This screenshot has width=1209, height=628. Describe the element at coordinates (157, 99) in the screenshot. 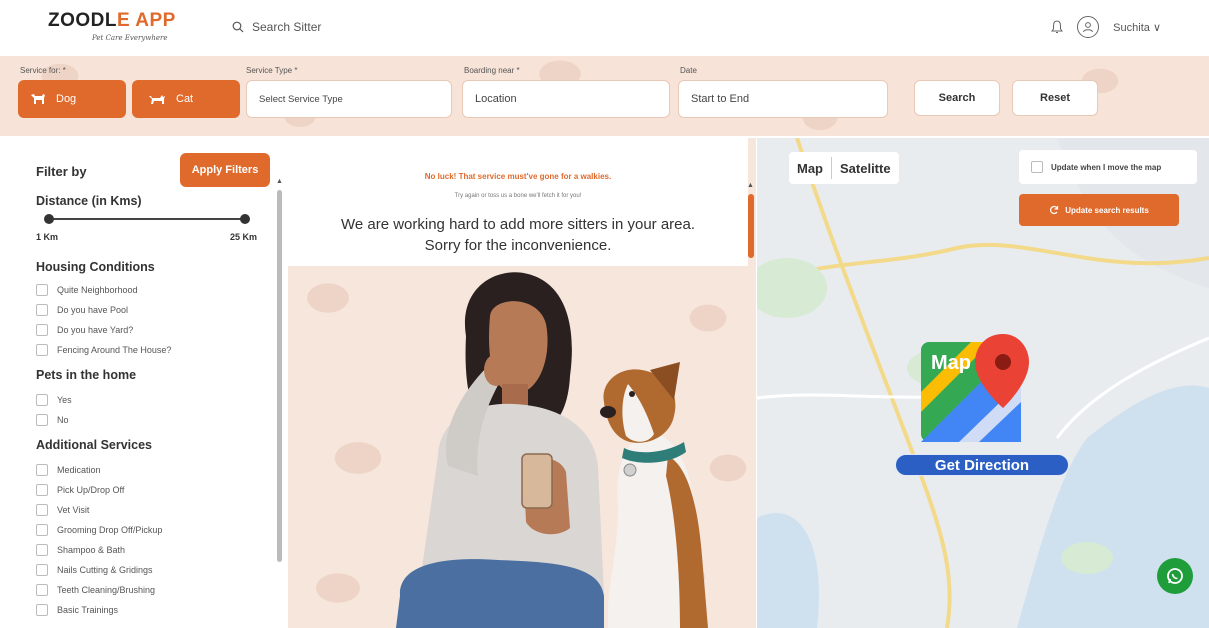

I see `cat-icon` at that location.